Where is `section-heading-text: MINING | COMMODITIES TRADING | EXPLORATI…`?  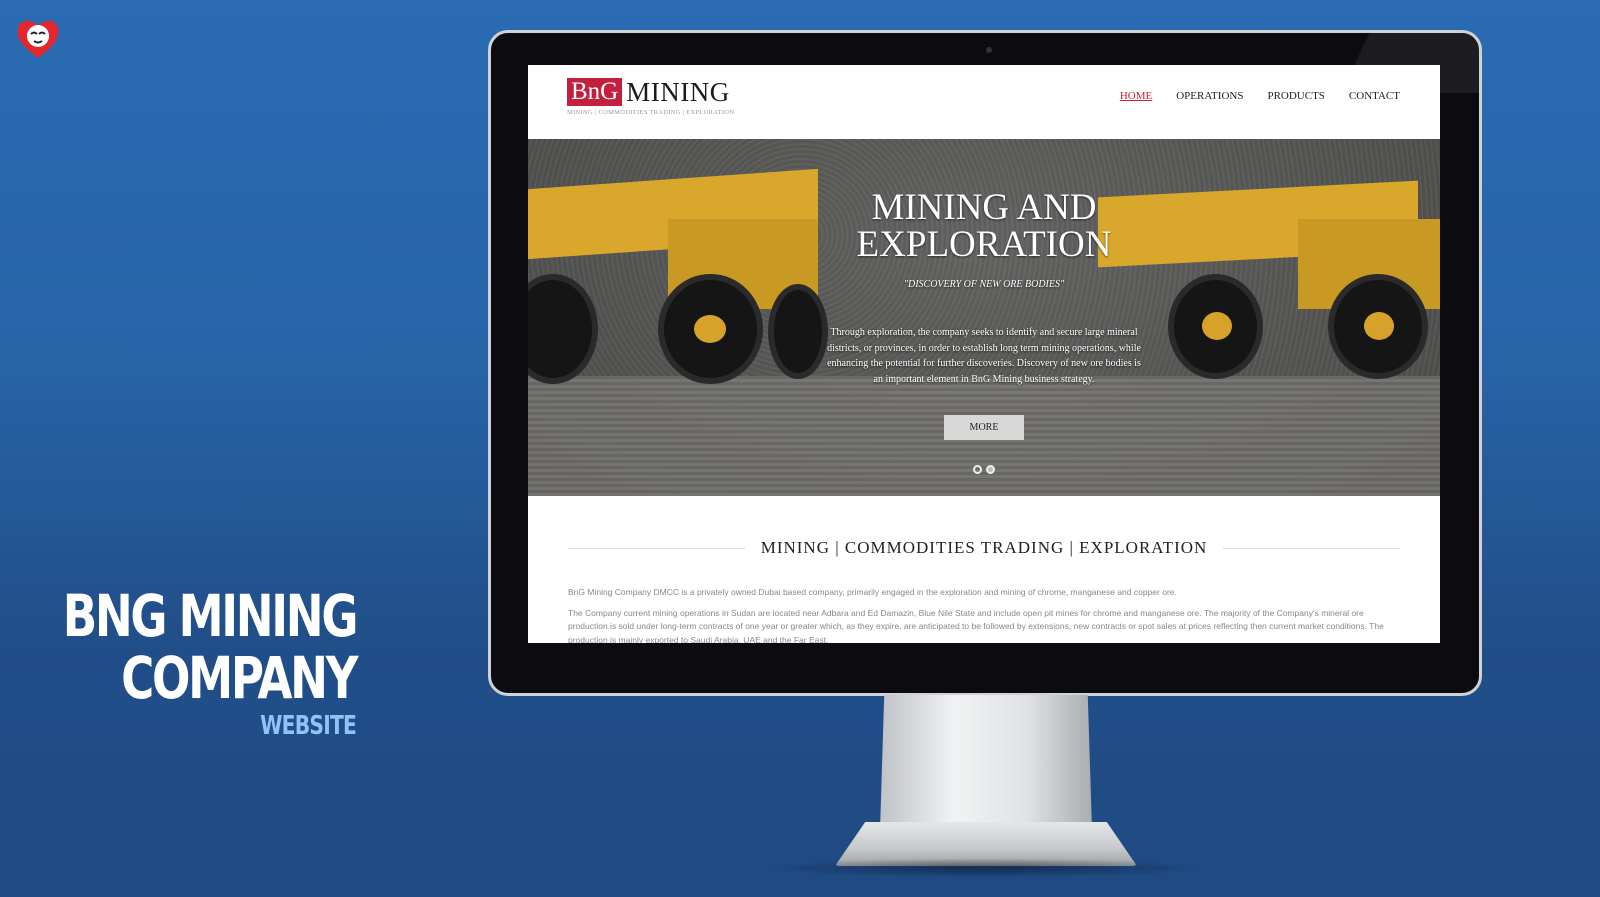
section-heading-text: MINING | COMMODITIES TRADING | EXPLORATI… is located at coordinates (984, 547).